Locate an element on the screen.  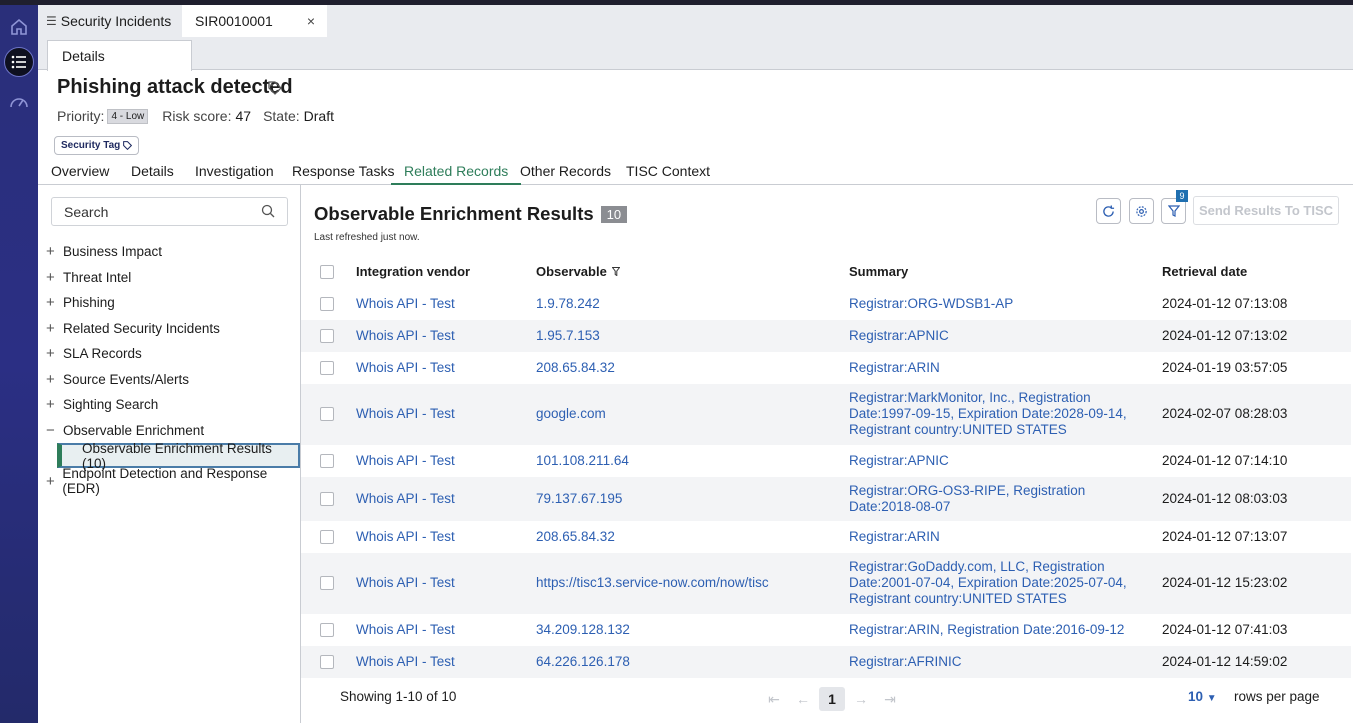
observable-link: 101.108.211.64 is located at coordinates (582, 460).